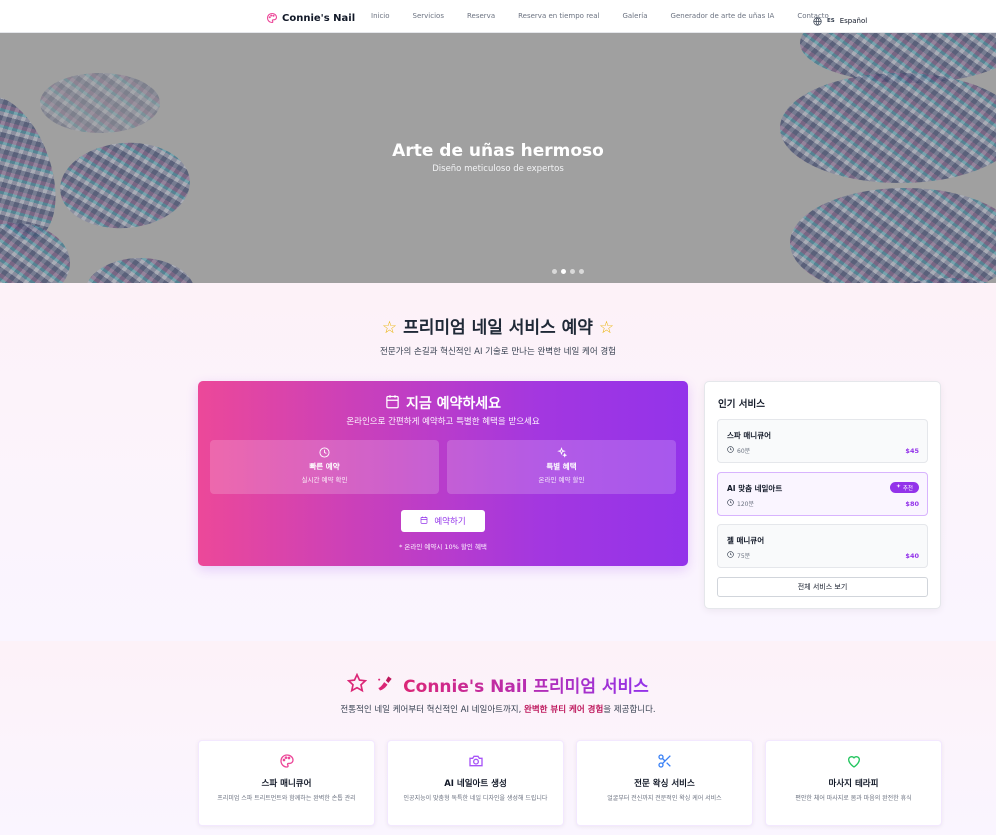  I want to click on nav-link-servicios: Servicios, so click(428, 16).